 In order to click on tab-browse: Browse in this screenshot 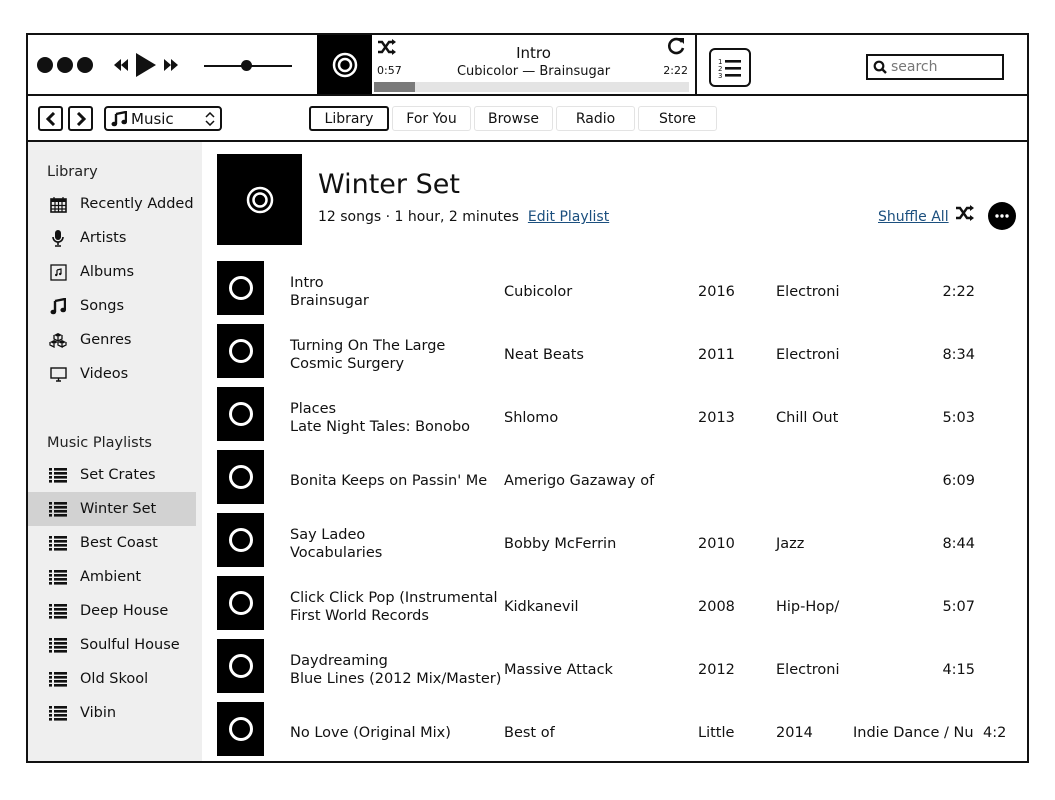, I will do `click(513, 118)`.